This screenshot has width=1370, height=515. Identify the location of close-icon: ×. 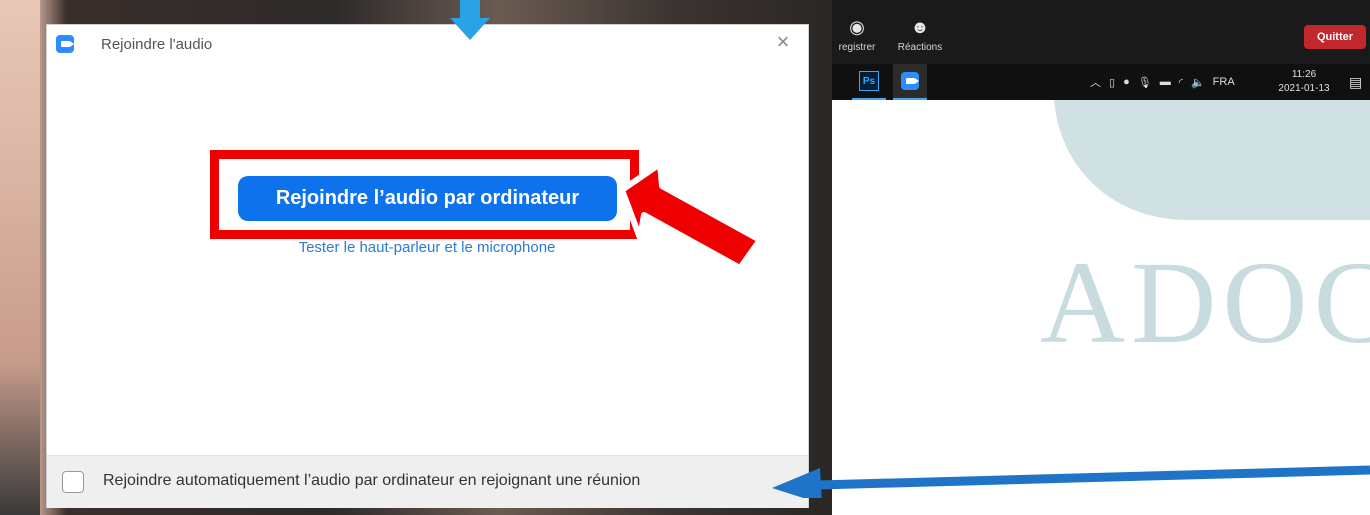
(783, 42).